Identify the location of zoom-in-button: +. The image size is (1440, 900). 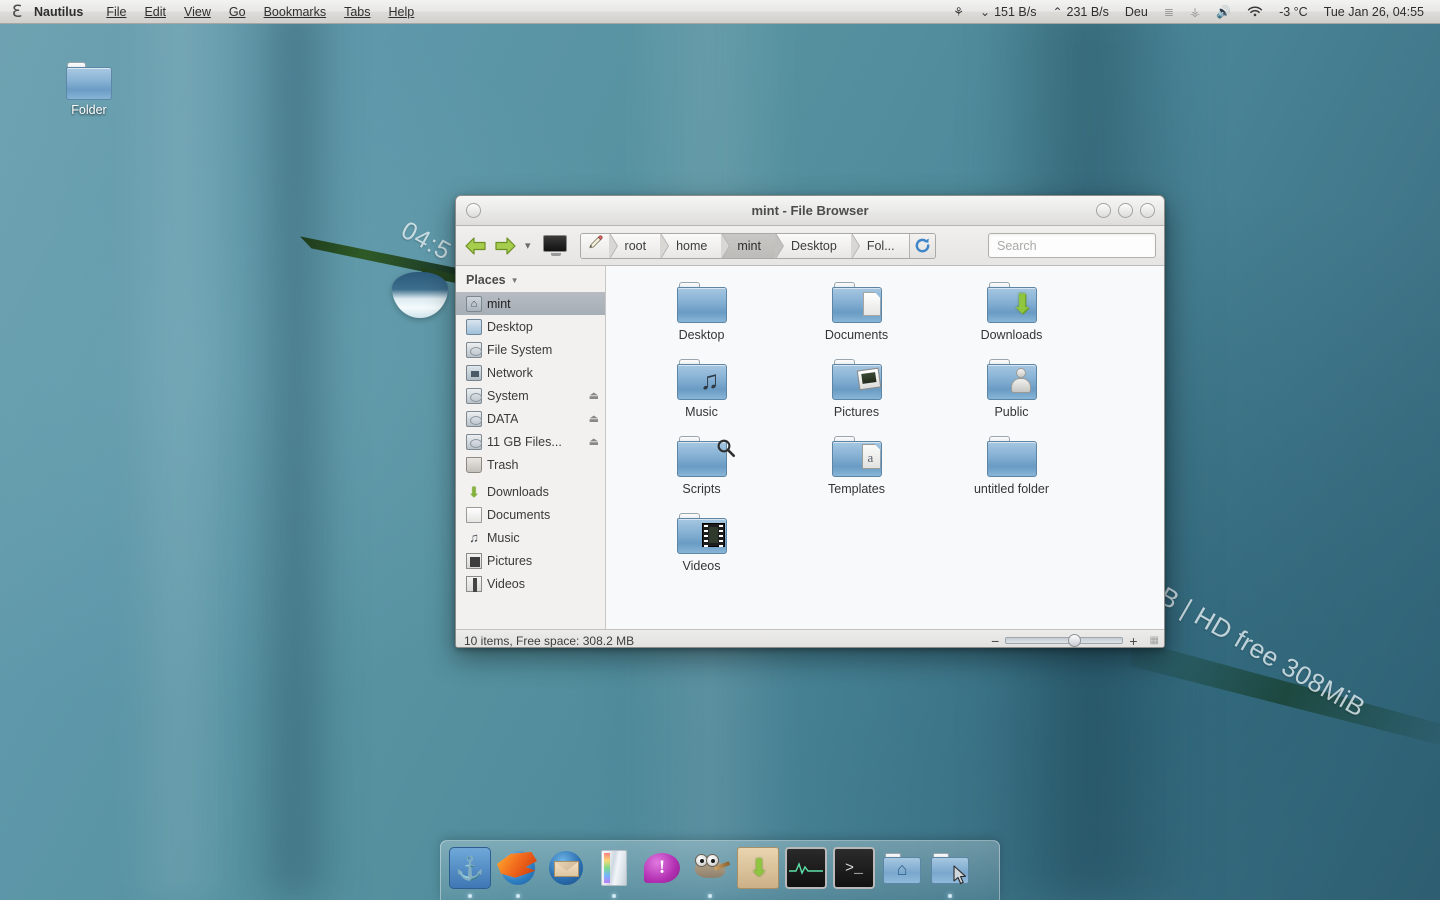
(1133, 641).